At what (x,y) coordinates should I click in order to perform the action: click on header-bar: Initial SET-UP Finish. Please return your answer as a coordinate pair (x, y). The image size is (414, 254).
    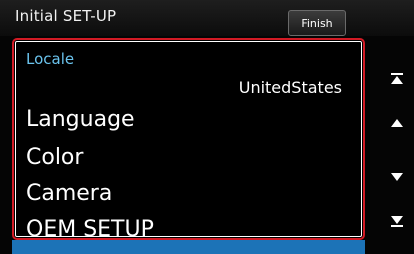
    Looking at the image, I should click on (207, 18).